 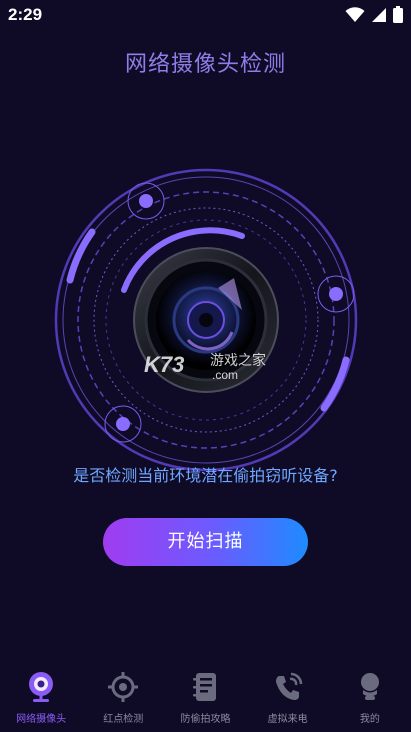 I want to click on phone-icon, so click(x=288, y=686).